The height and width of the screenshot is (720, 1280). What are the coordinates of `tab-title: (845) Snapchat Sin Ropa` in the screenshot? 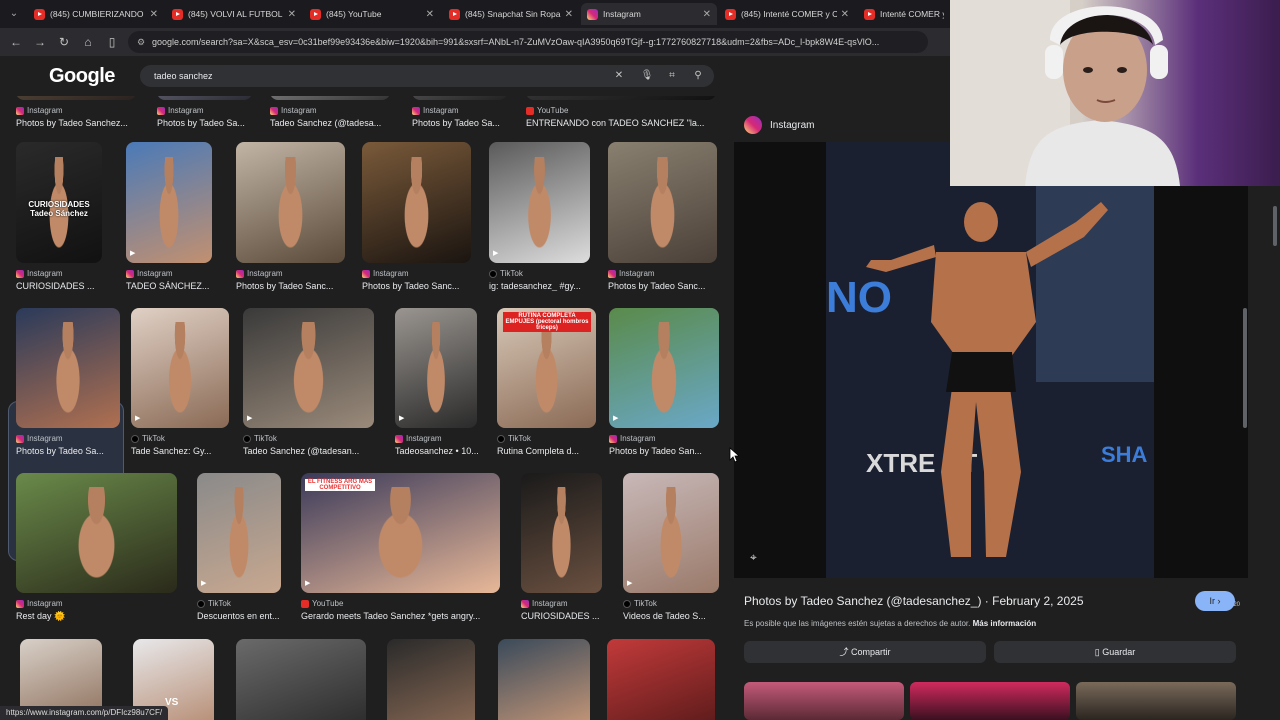 It's located at (513, 14).